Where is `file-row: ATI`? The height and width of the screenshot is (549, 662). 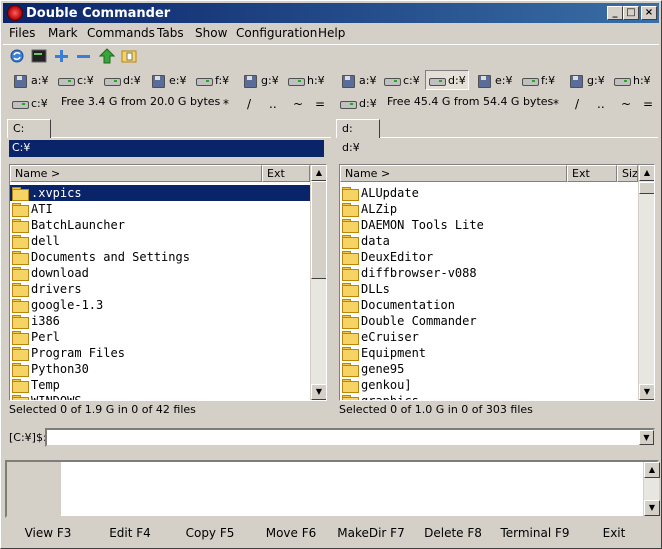
file-row: ATI is located at coordinates (160, 209).